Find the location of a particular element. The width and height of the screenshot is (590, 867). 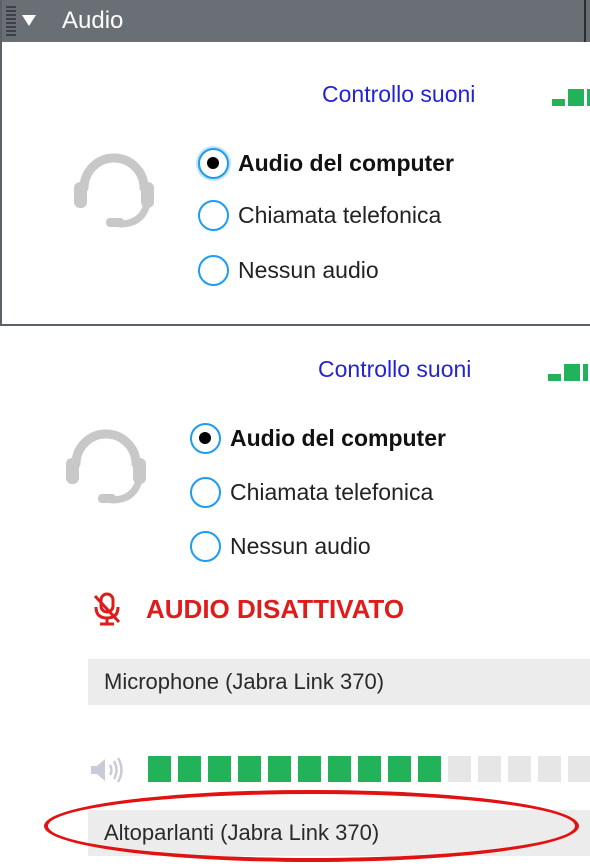

microphone-muted-icon is located at coordinates (107, 609).